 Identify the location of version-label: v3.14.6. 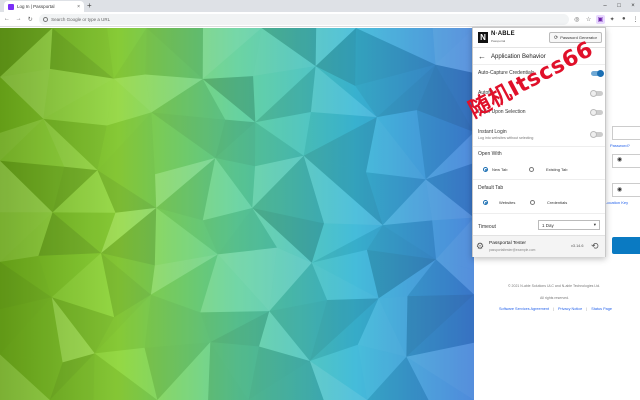
(577, 246).